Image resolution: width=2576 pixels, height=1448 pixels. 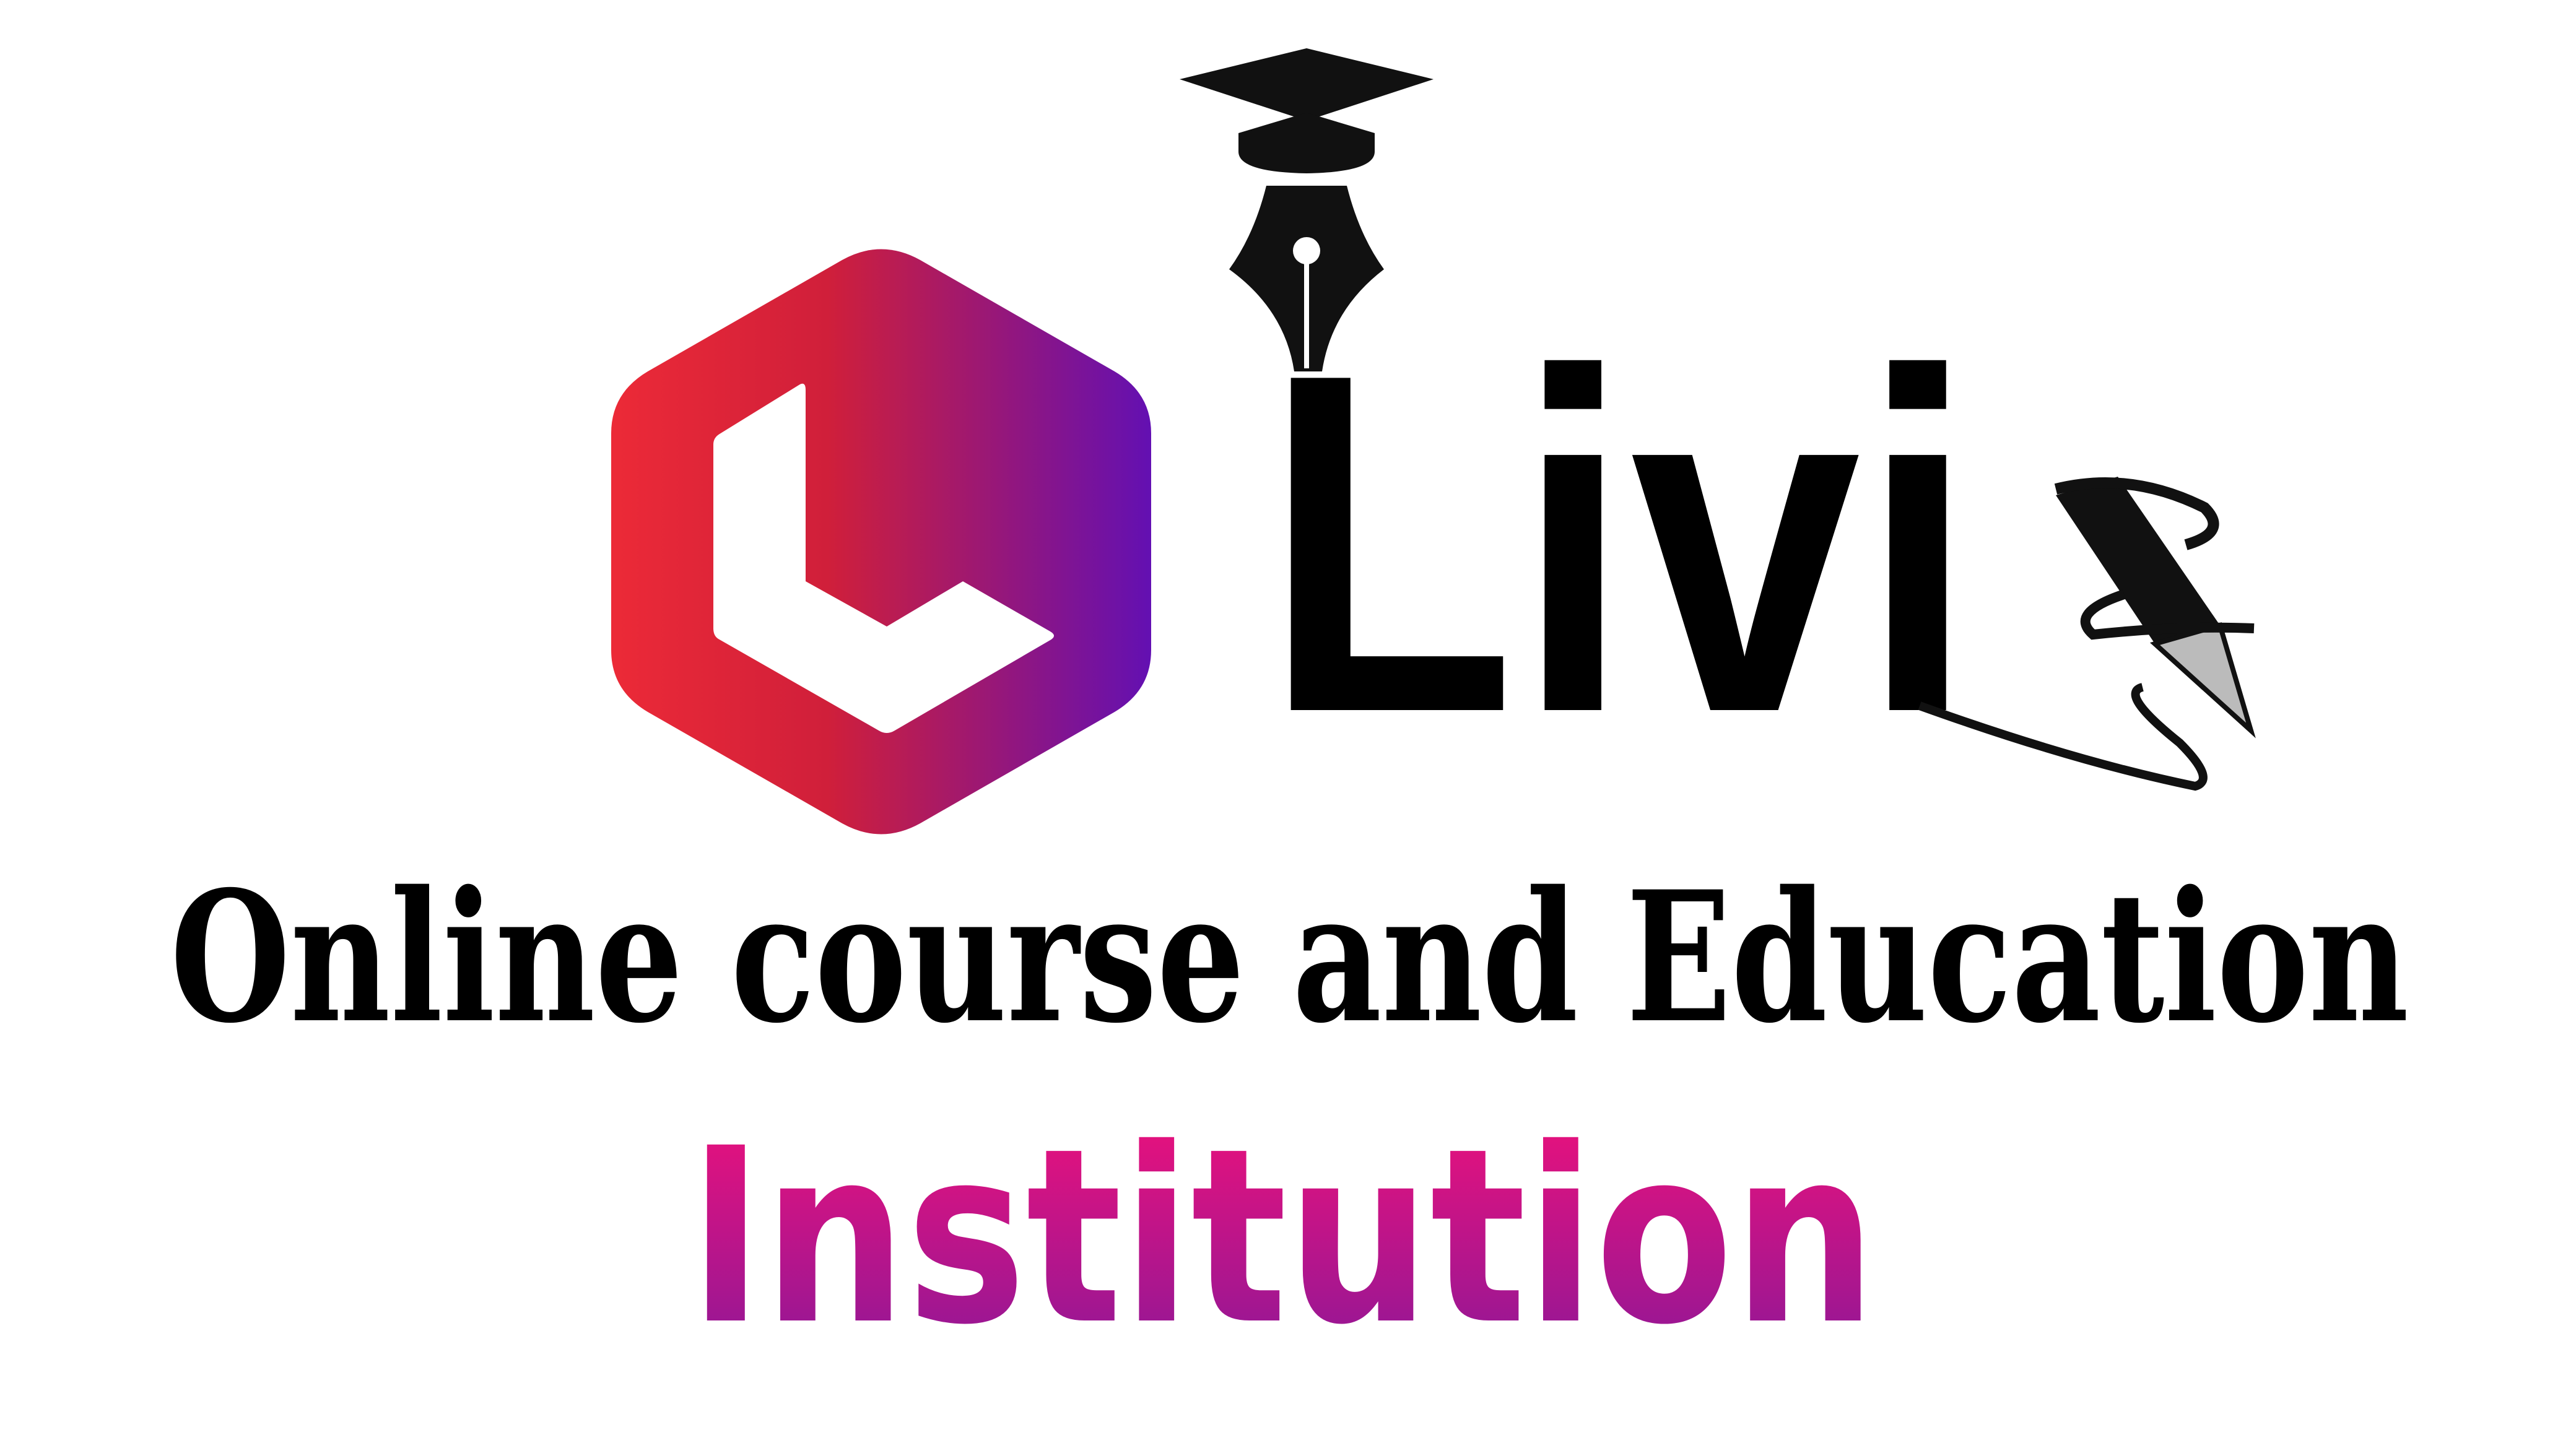 What do you see at coordinates (1307, 110) in the screenshot?
I see `graduation-cap-icon` at bounding box center [1307, 110].